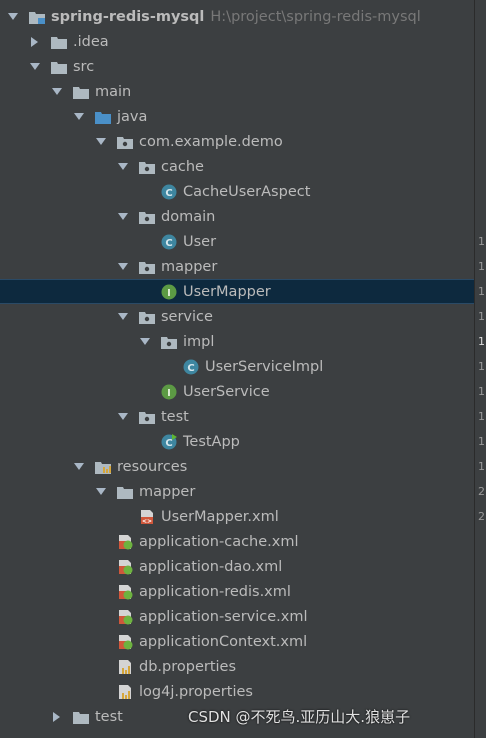 This screenshot has width=486, height=738. Describe the element at coordinates (243, 166) in the screenshot. I see `tree-row-cache: cache` at that location.